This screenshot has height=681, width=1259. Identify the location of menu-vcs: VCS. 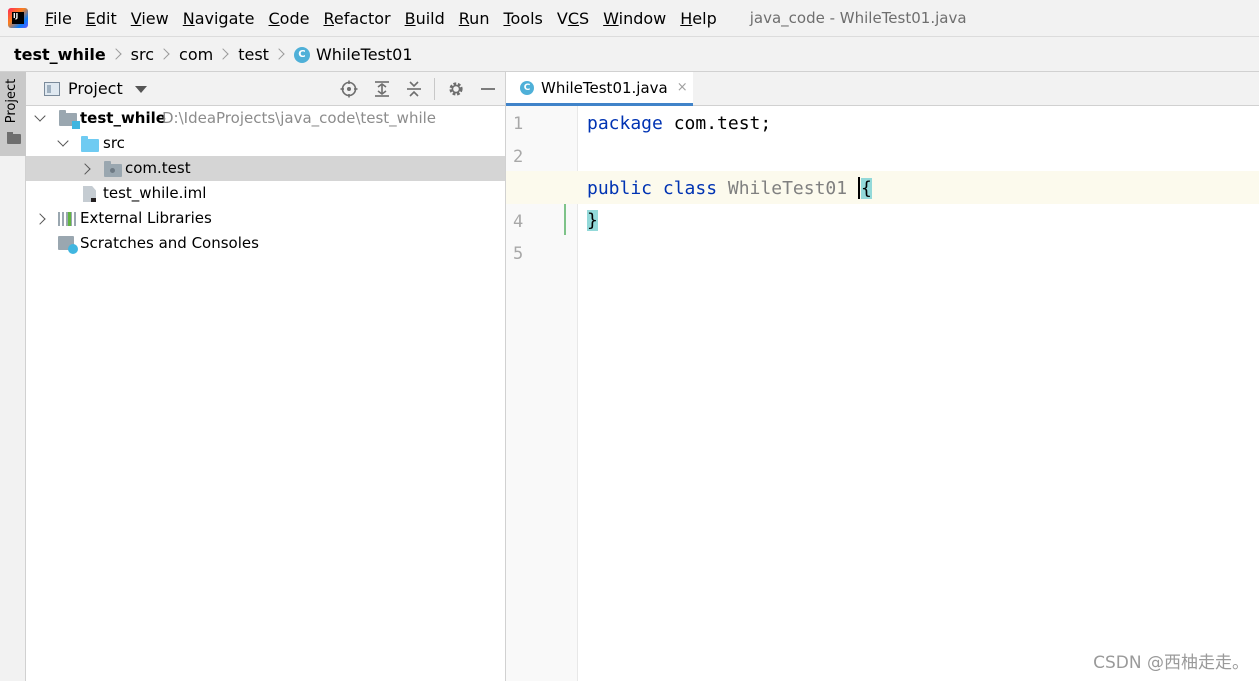
(573, 18).